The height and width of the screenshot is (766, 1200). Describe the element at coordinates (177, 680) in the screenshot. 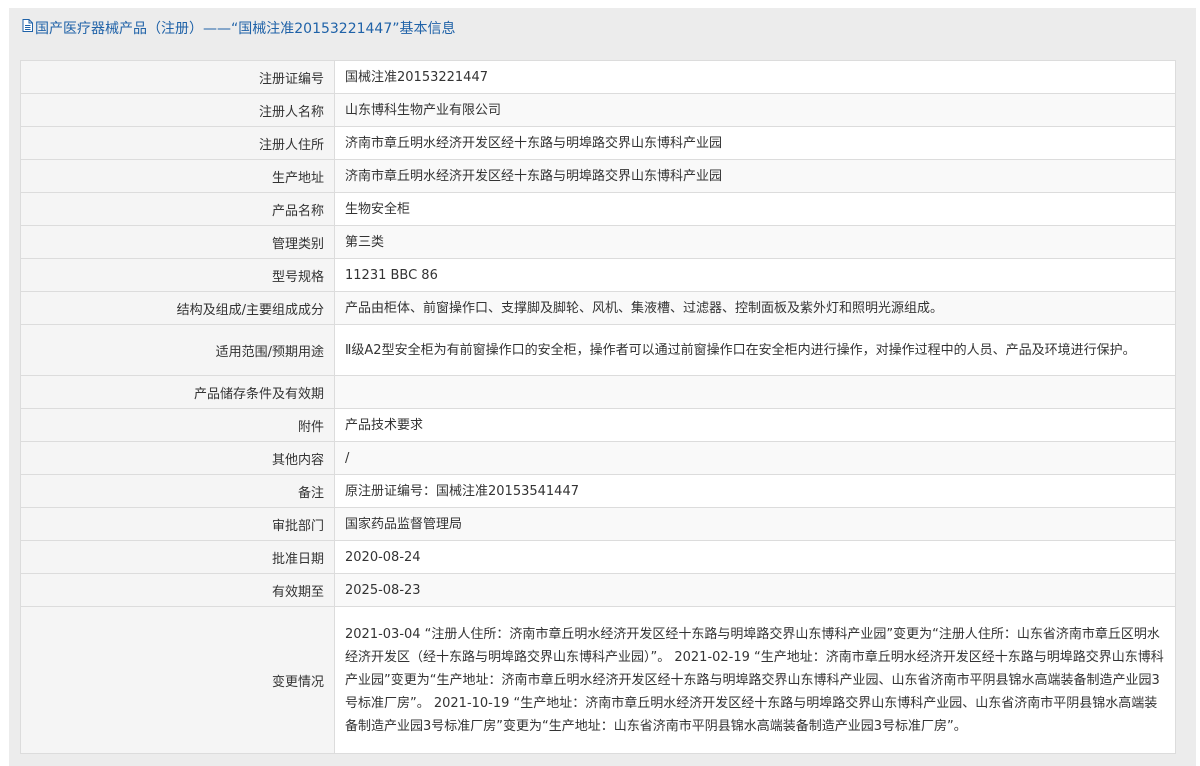

I see `row-label: 变更情况` at that location.